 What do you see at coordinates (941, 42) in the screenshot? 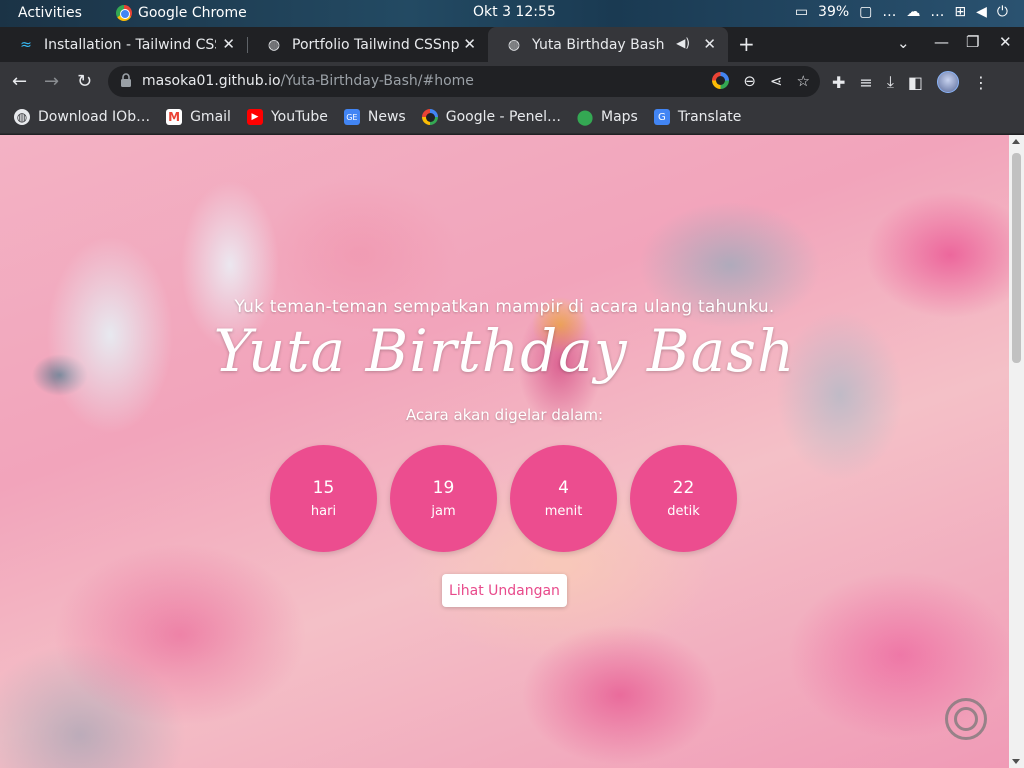
I see `minimize-icon: —` at bounding box center [941, 42].